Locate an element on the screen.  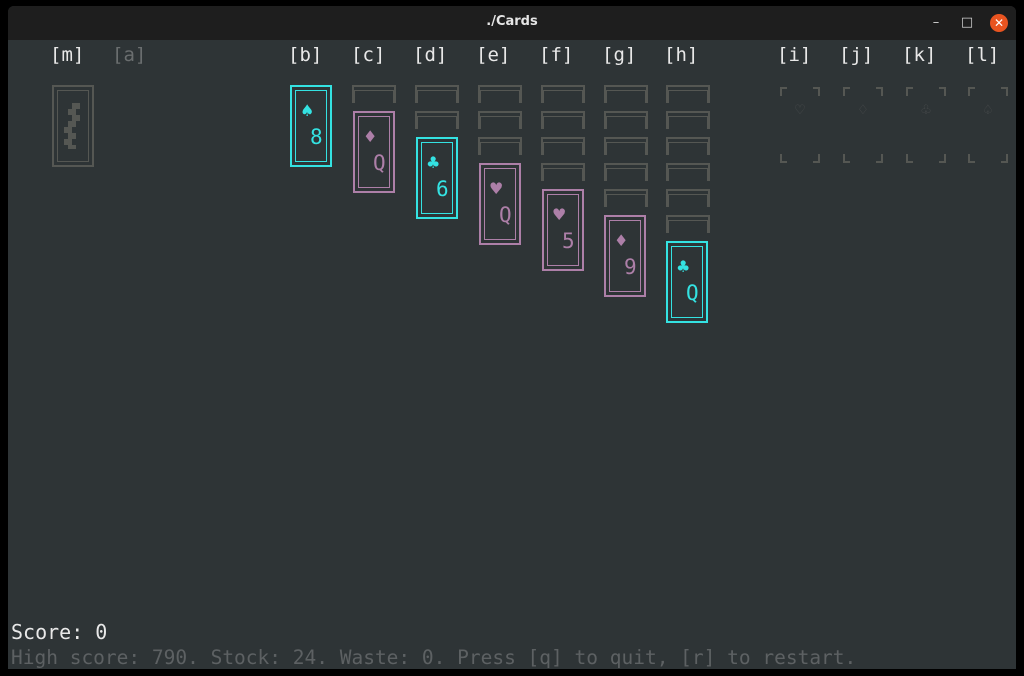
tableau-card-h: ♣ Q is located at coordinates (687, 282).